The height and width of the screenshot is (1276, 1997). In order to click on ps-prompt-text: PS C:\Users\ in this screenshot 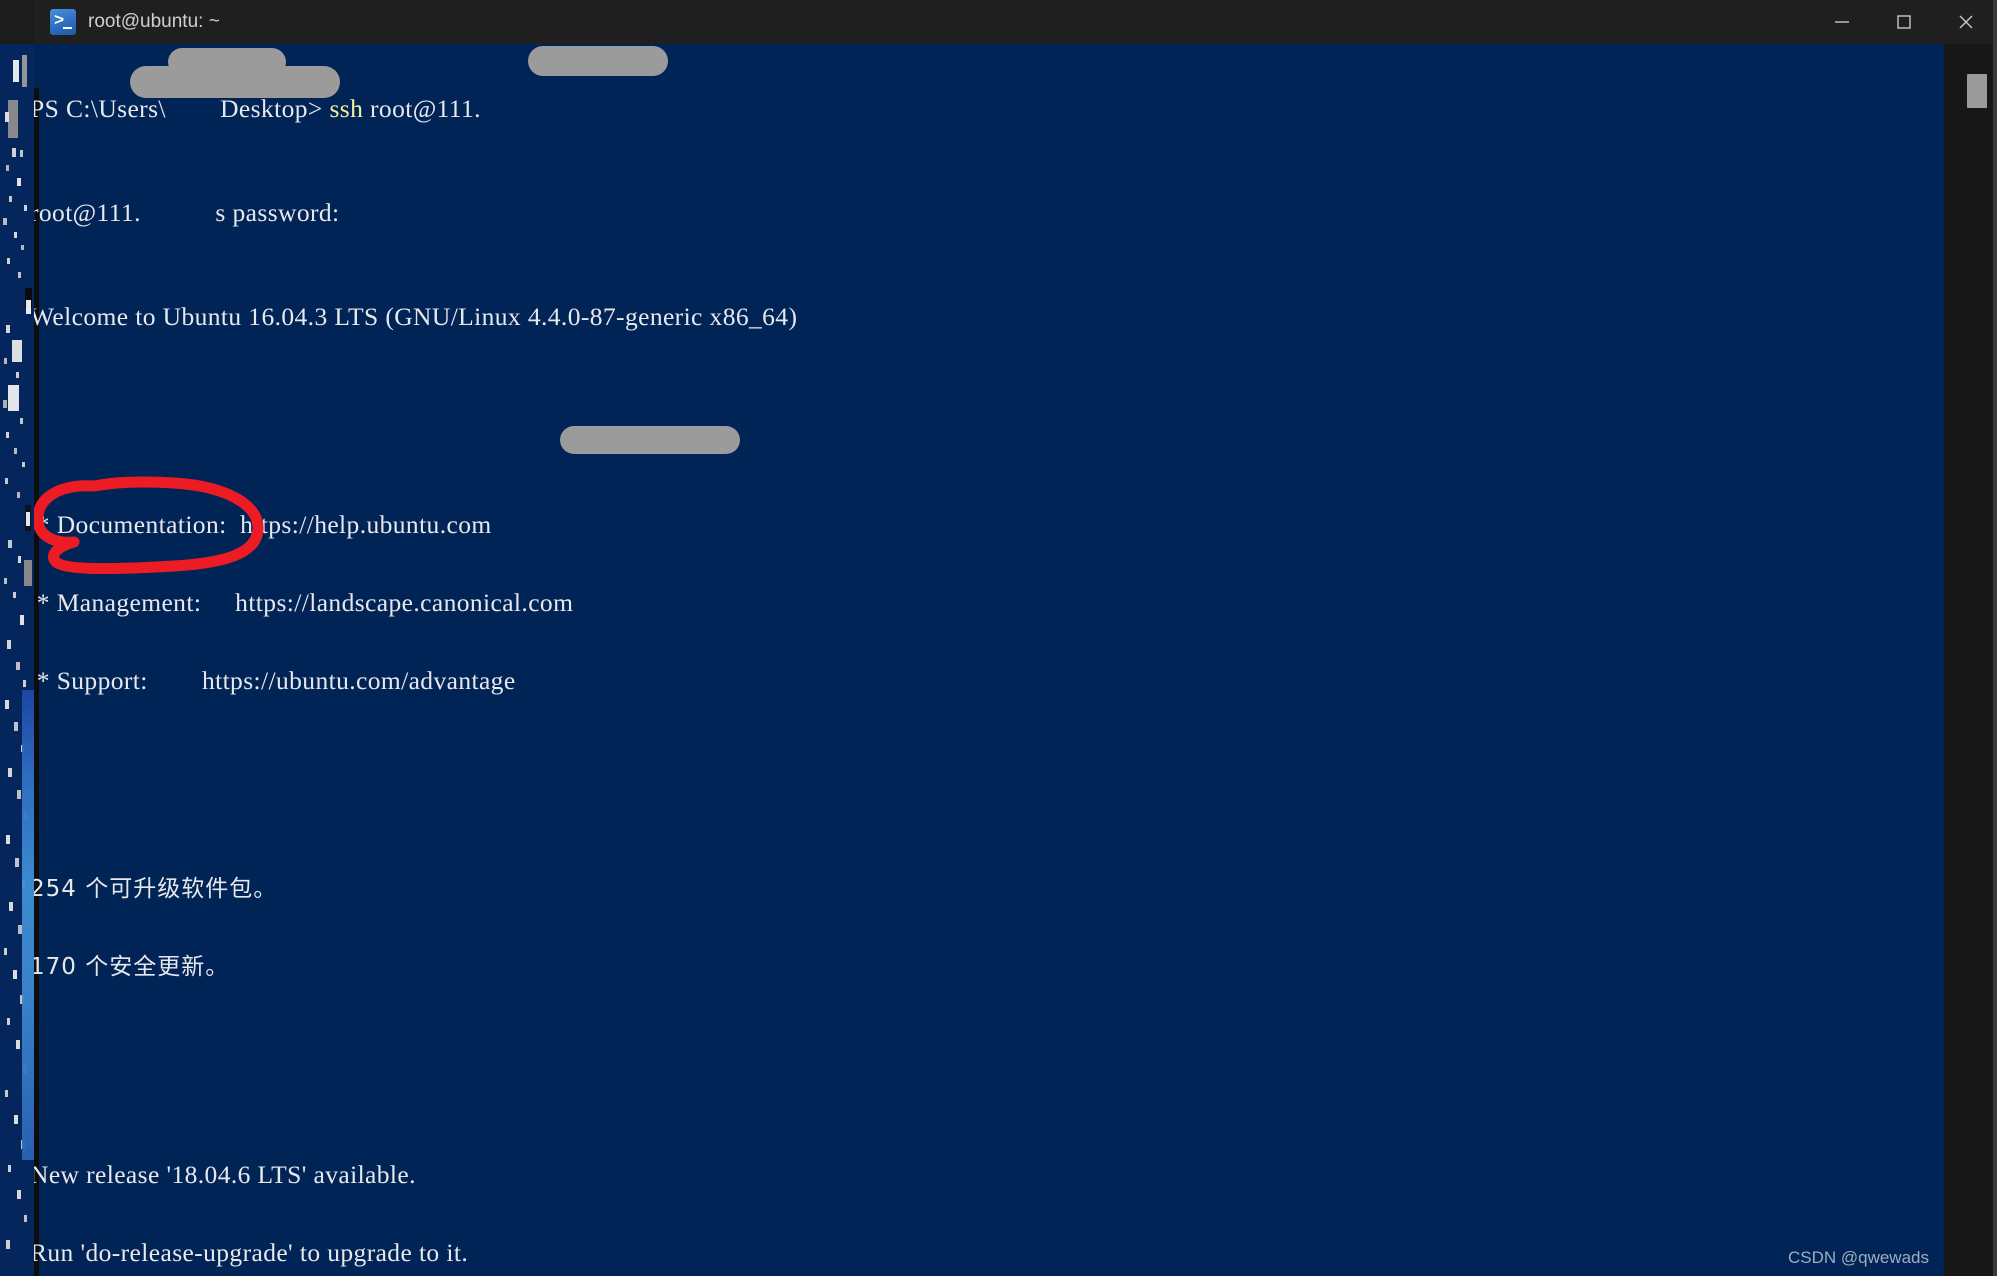, I will do `click(100, 108)`.